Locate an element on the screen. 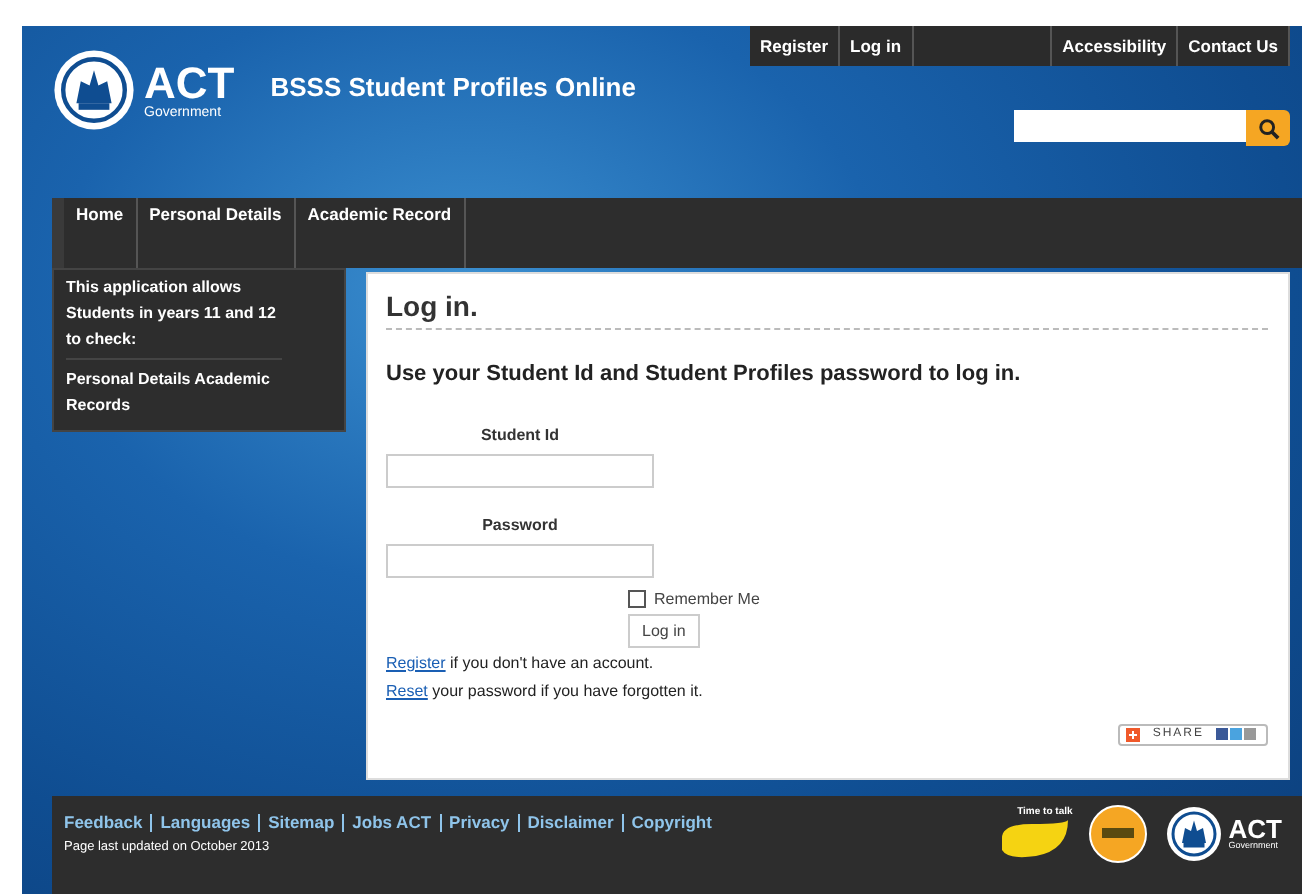 The image size is (1302, 894). round-badge-icon is located at coordinates (1118, 833).